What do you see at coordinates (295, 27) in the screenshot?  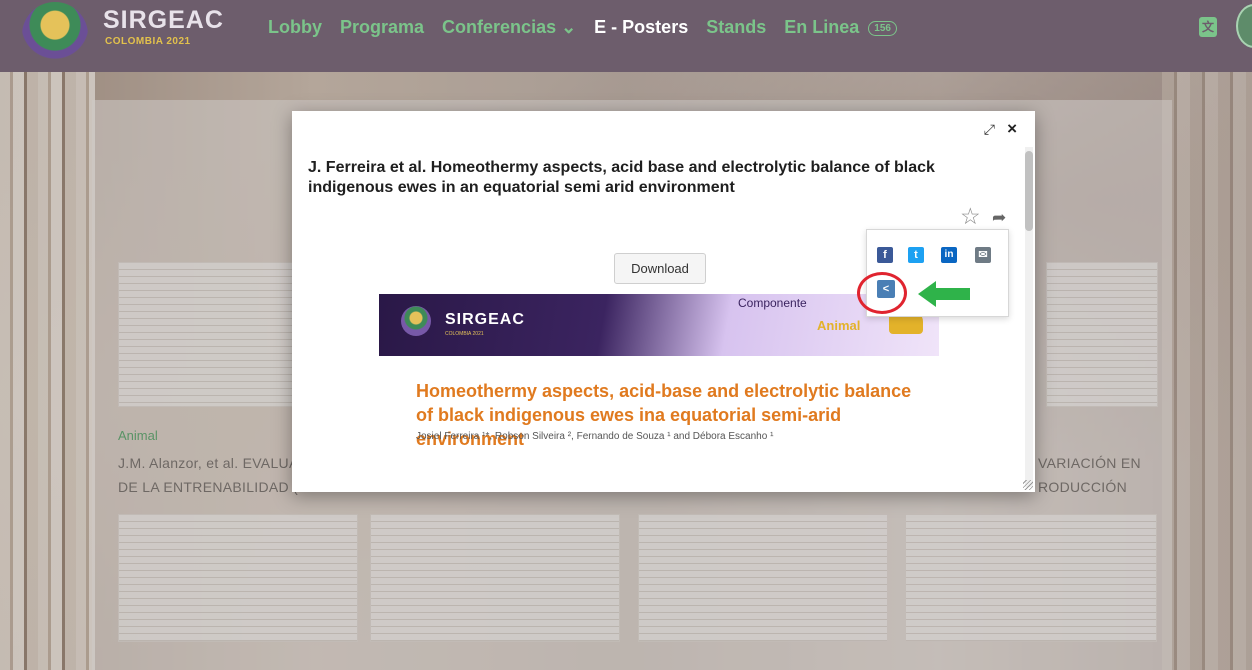 I see `nav-lobby: Lobby` at bounding box center [295, 27].